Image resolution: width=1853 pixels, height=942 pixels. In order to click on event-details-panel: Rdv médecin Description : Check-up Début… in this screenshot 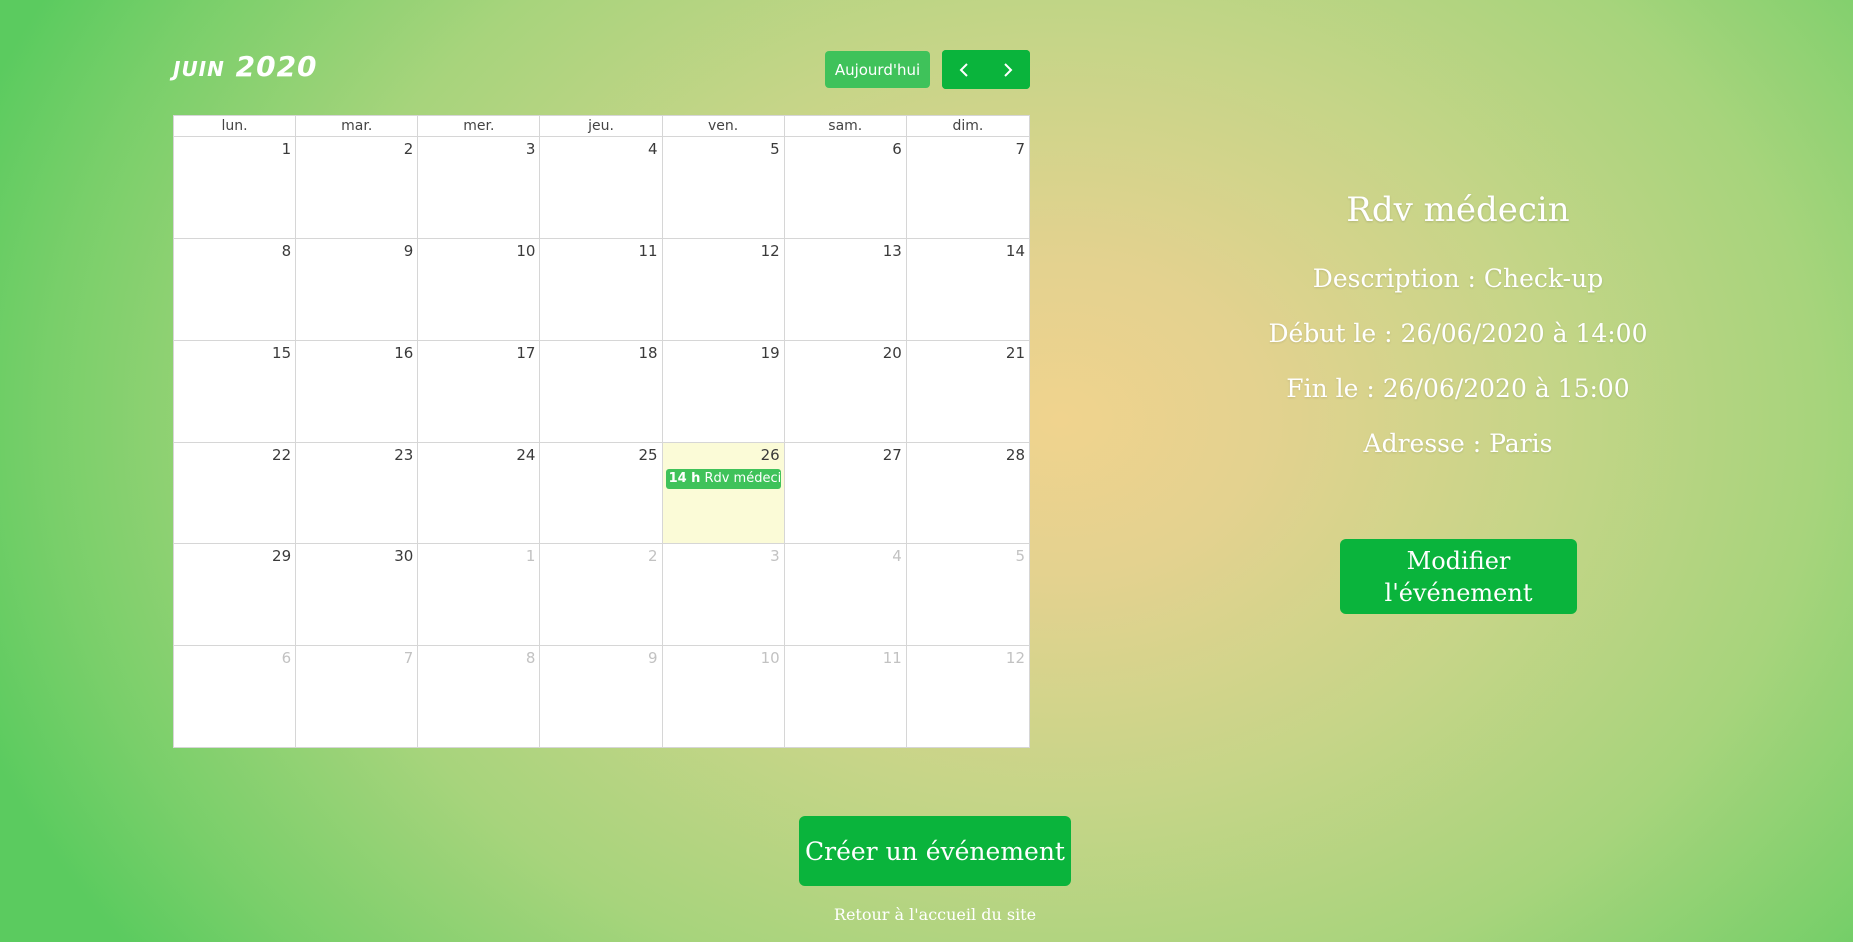, I will do `click(1458, 324)`.